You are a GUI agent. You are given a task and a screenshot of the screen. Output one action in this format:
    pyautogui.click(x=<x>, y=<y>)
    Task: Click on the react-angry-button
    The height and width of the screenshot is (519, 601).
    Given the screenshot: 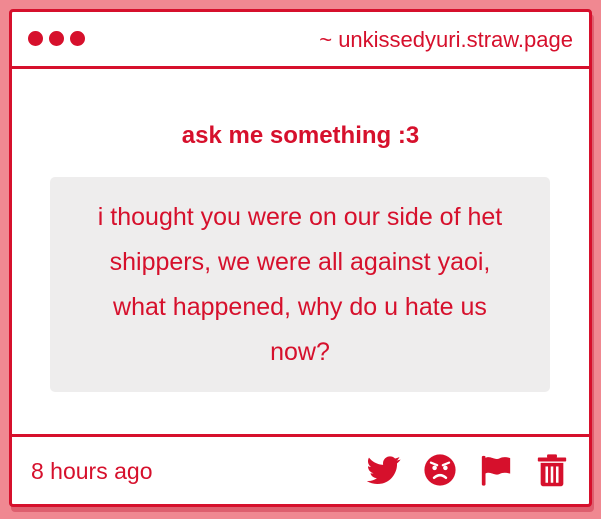 What is the action you would take?
    pyautogui.click(x=440, y=470)
    